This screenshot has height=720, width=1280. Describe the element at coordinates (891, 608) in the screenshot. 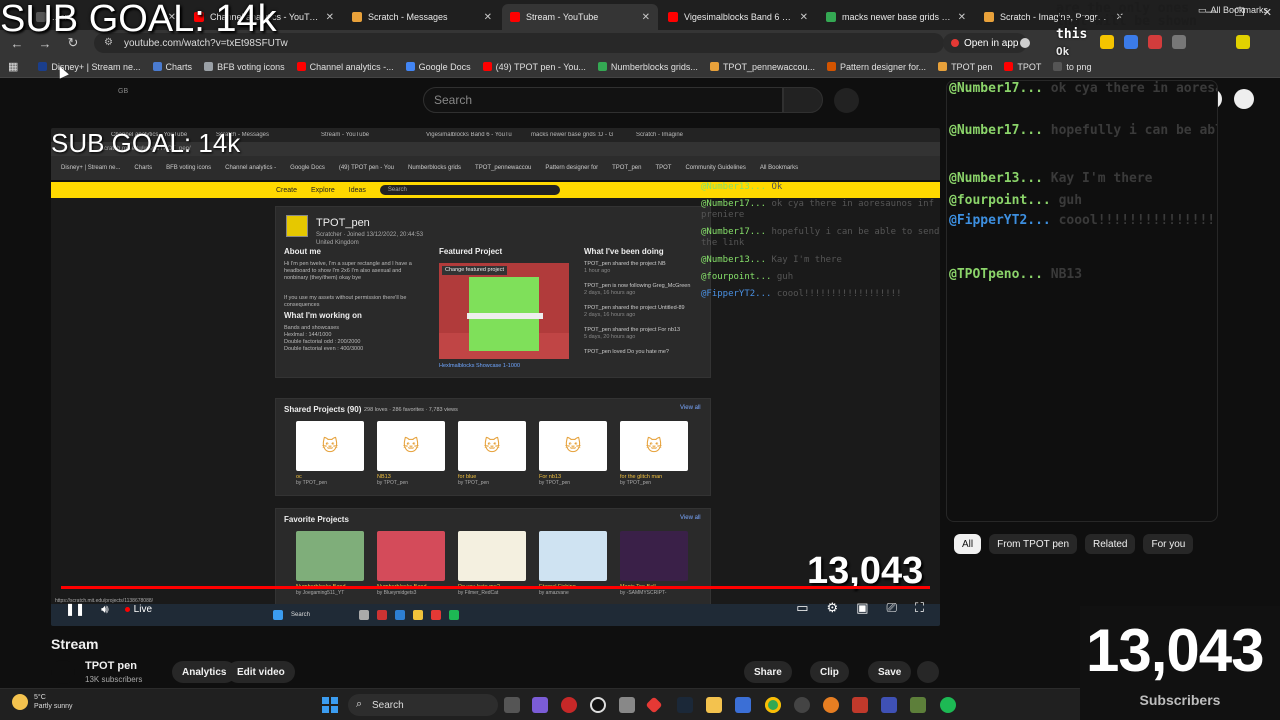

I see `cast-icon: ⎚` at that location.